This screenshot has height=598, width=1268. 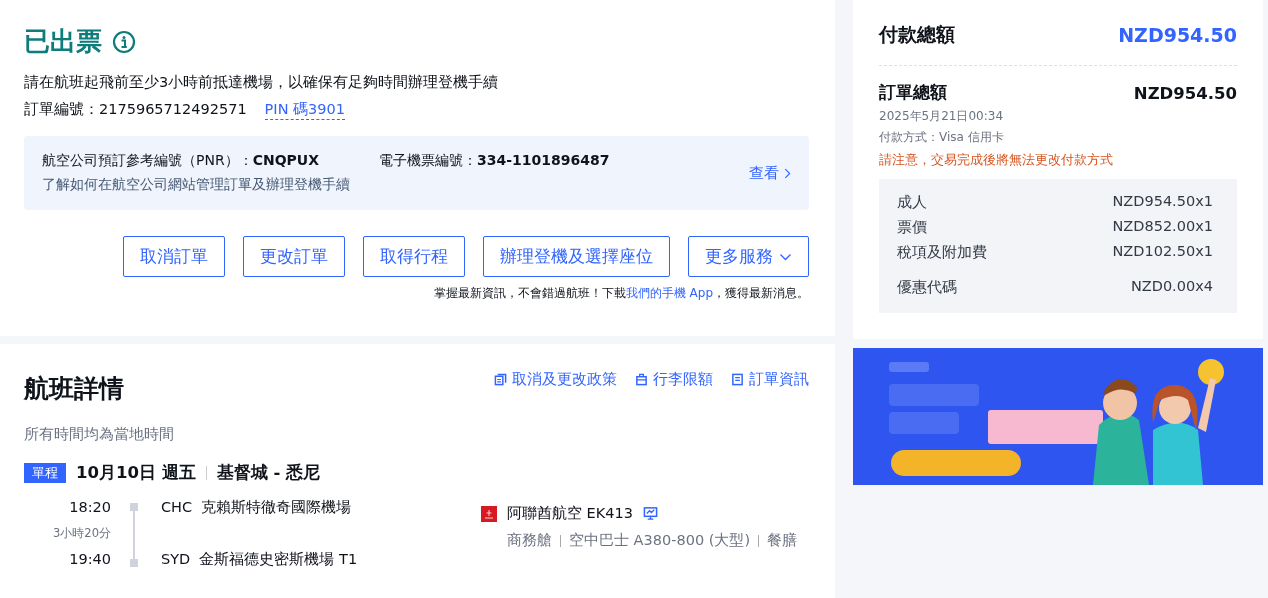 What do you see at coordinates (180, 161) in the screenshot?
I see `pnr-reference: 航空公司預訂參考編號（PNR）：CNQPUX` at bounding box center [180, 161].